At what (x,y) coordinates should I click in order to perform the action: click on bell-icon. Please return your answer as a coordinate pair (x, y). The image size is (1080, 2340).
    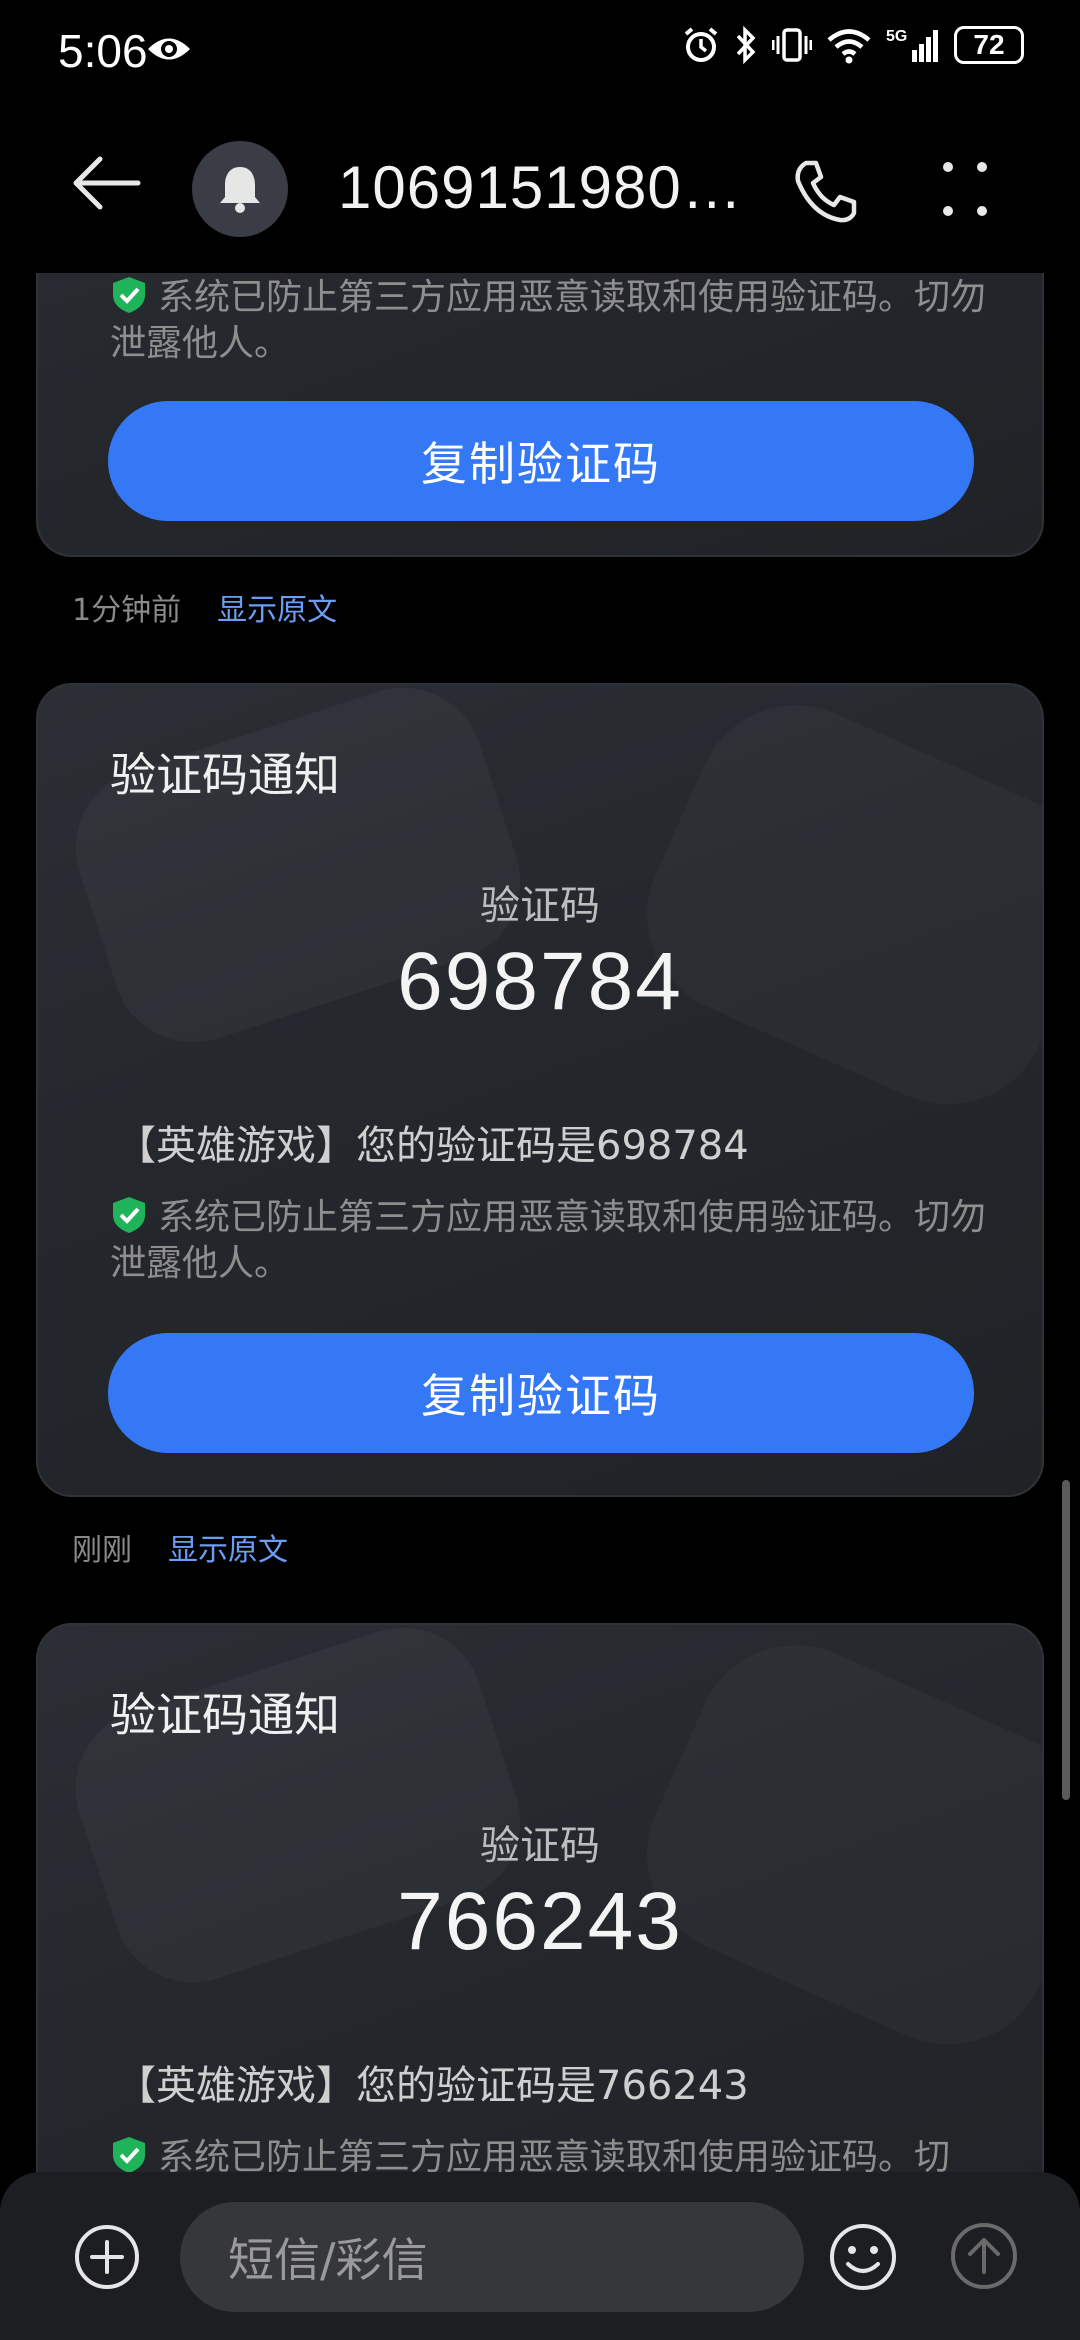
    Looking at the image, I should click on (240, 190).